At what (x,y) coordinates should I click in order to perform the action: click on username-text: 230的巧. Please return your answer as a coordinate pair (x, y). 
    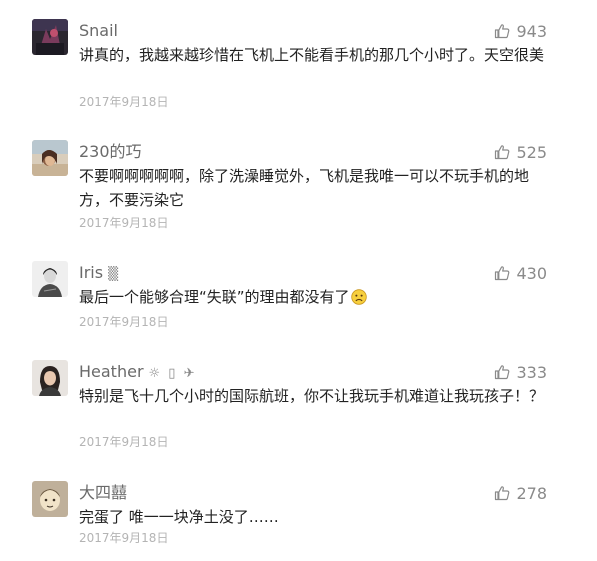
    Looking at the image, I should click on (110, 151).